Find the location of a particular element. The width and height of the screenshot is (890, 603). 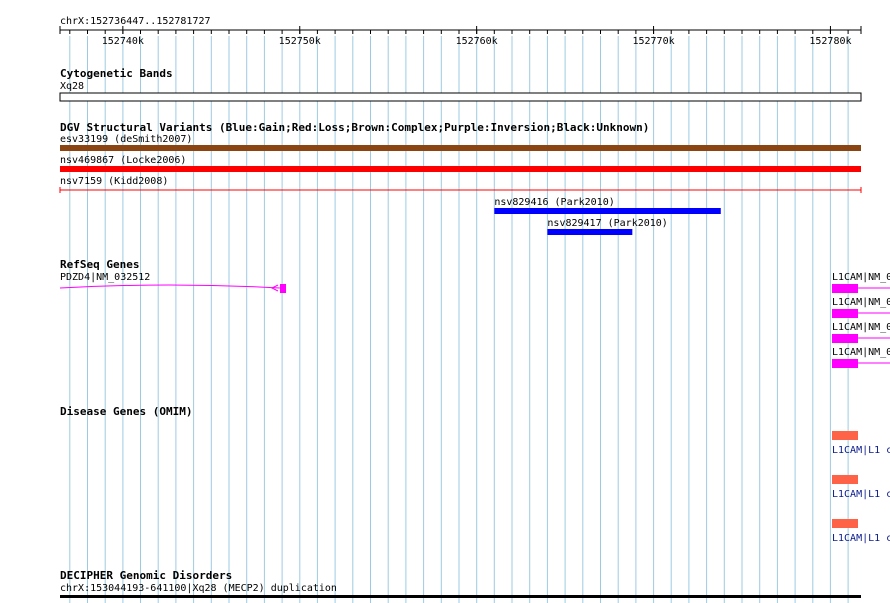

dgv-feature-label: nsv469867 (Locke2006) is located at coordinates (123, 160).